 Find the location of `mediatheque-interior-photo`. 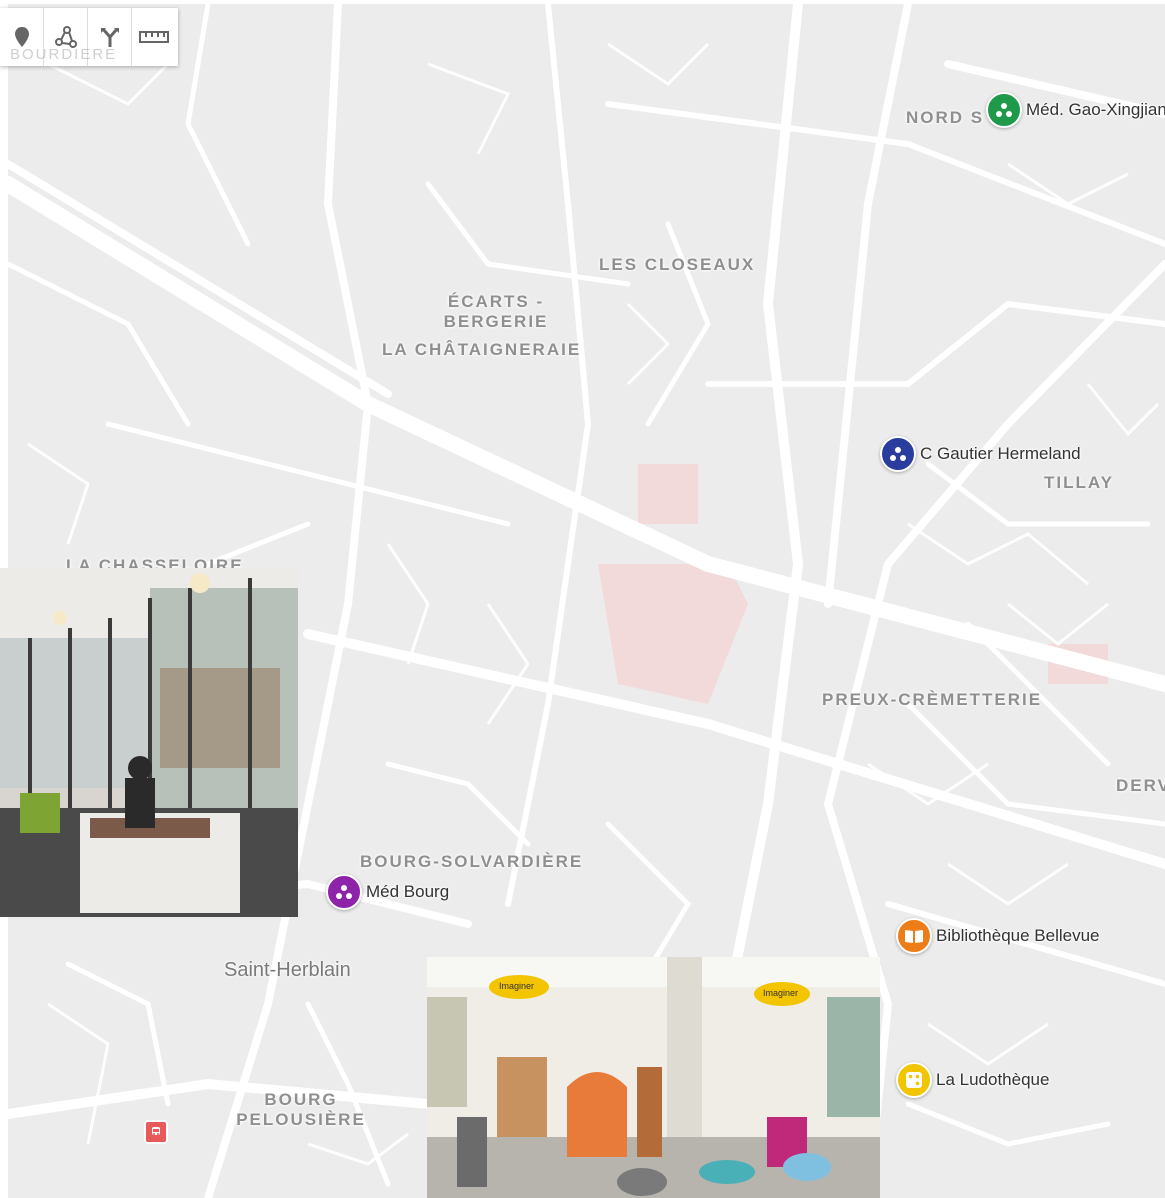

mediatheque-interior-photo is located at coordinates (149, 742).